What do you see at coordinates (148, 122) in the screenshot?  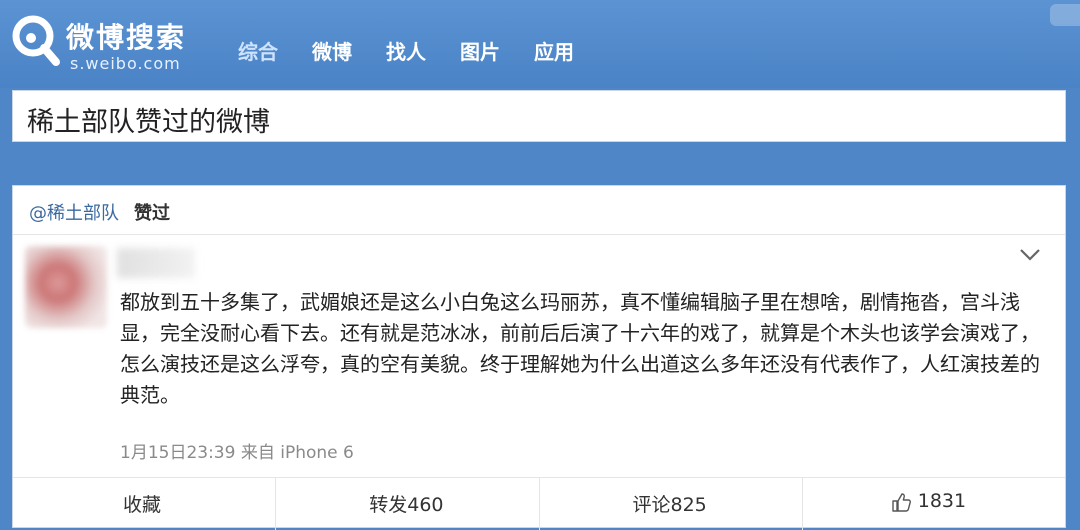 I see `search-query-text: 稀土部队赞过的微博` at bounding box center [148, 122].